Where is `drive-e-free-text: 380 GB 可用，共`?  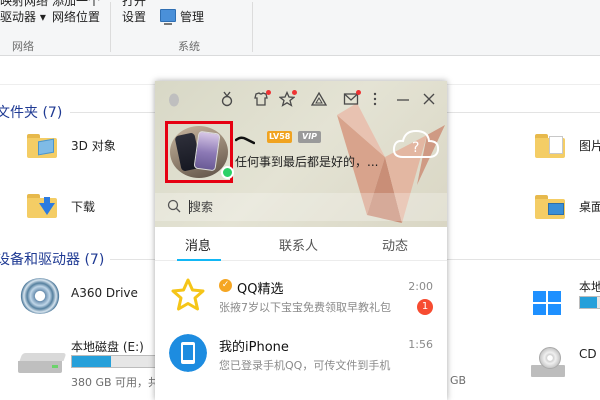
drive-e-free-text: 380 GB 可用，共 is located at coordinates (115, 382).